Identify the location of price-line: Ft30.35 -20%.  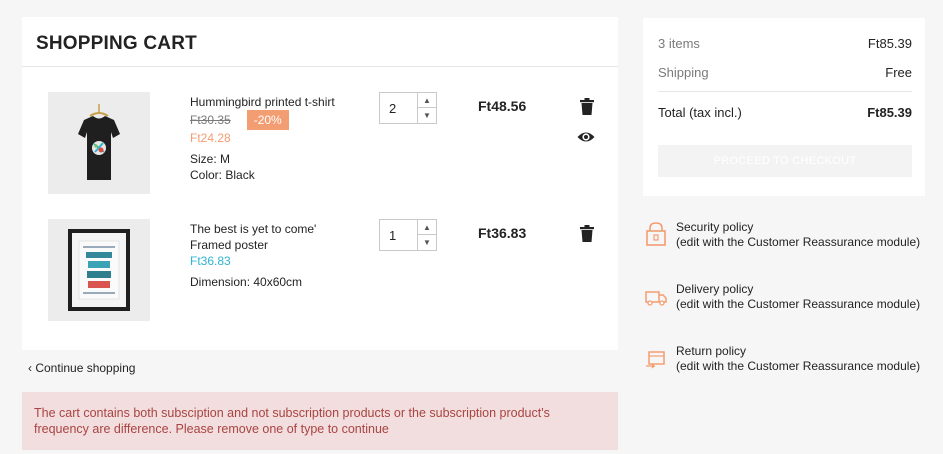
(285, 120).